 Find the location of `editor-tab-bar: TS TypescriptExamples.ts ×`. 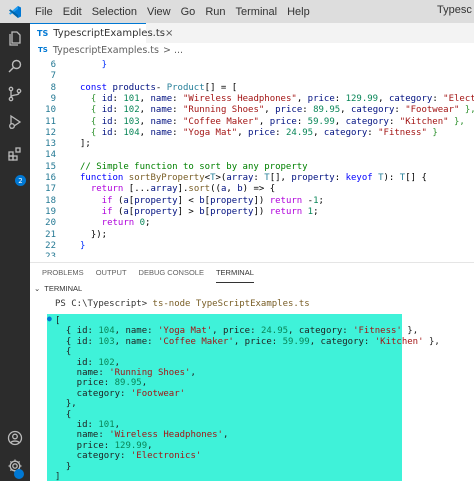

editor-tab-bar: TS TypescriptExamples.ts × is located at coordinates (252, 33).